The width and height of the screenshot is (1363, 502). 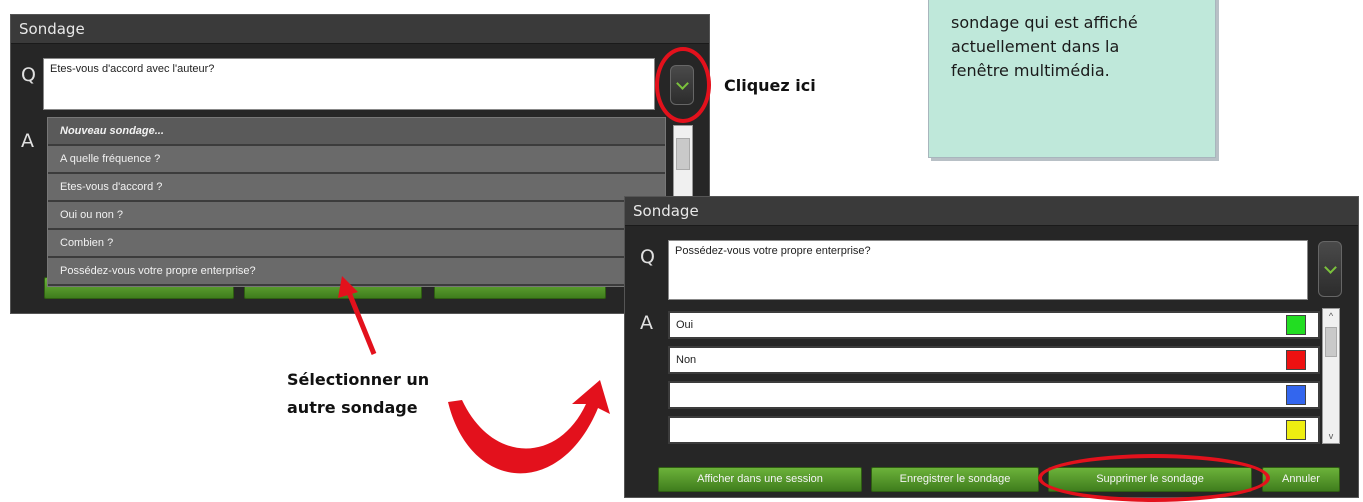 What do you see at coordinates (1331, 316) in the screenshot?
I see `scroll-up-icon: ^` at bounding box center [1331, 316].